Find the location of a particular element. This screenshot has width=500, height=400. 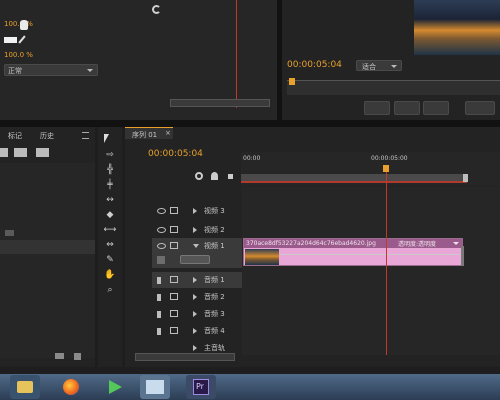

hand-tool-icon: ✋ is located at coordinates (110, 275).